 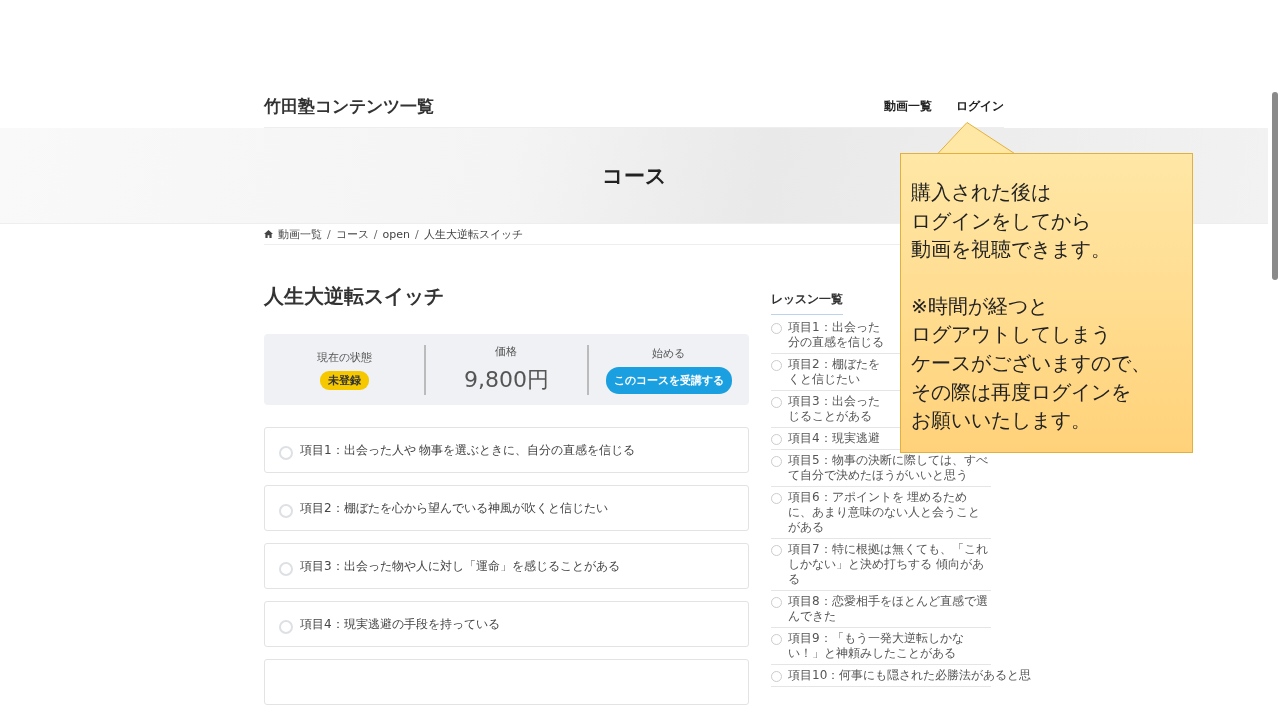 I want to click on price-label: 価格, so click(x=506, y=351).